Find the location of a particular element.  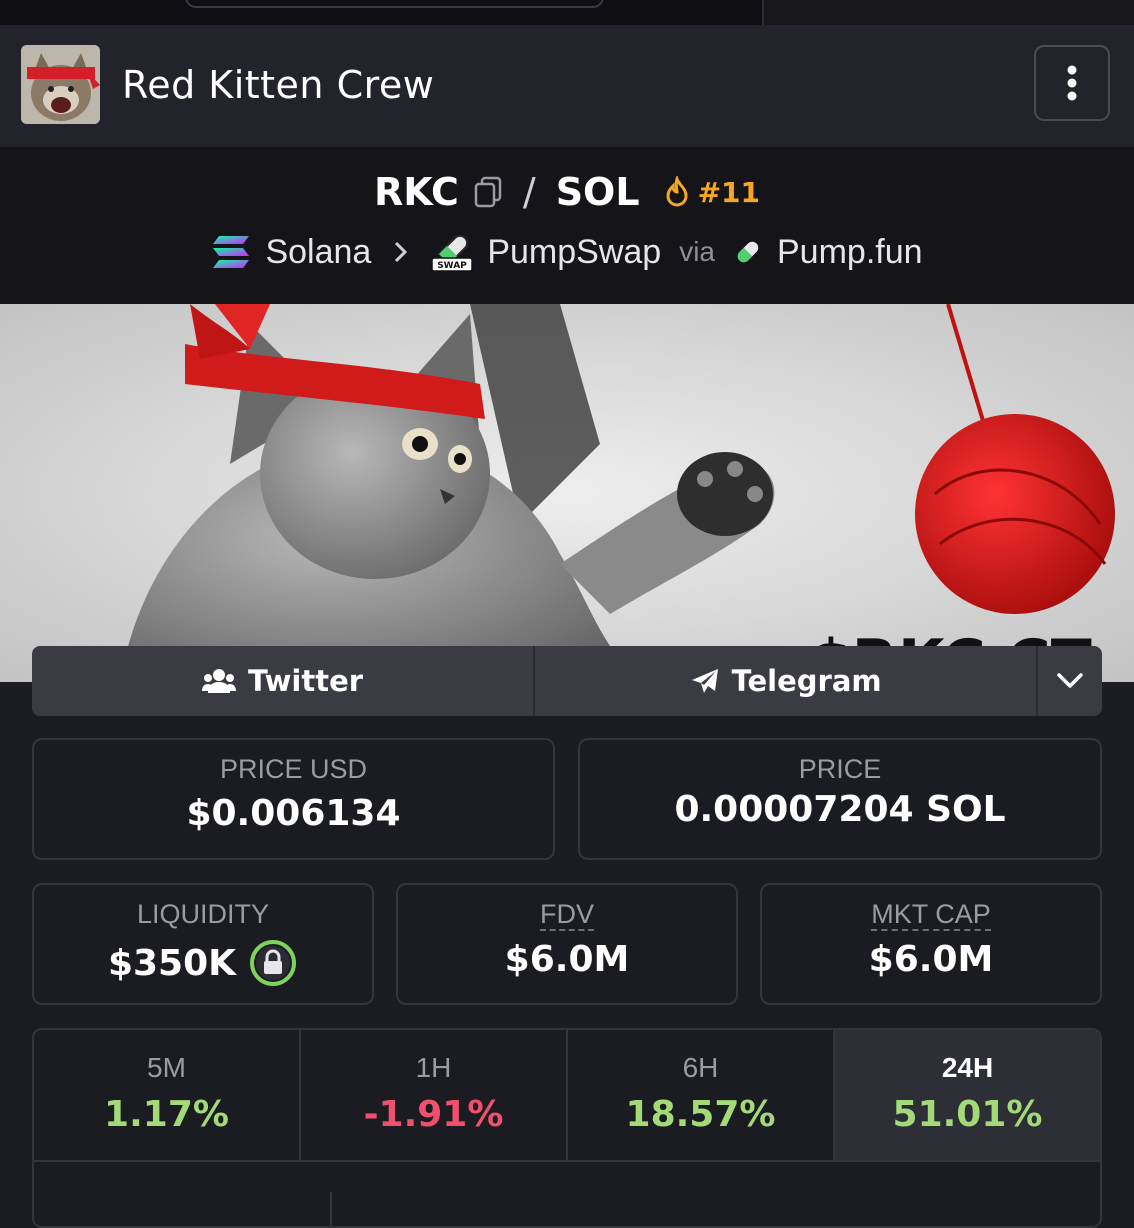

chevron-down-icon is located at coordinates (1070, 680).